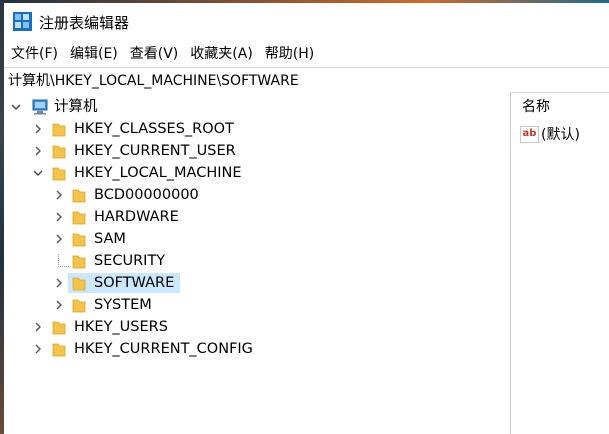 The image size is (609, 434). Describe the element at coordinates (254, 173) in the screenshot. I see `tree-node-hkey-local-machine: HKEY_LOCAL_MACHINE` at that location.